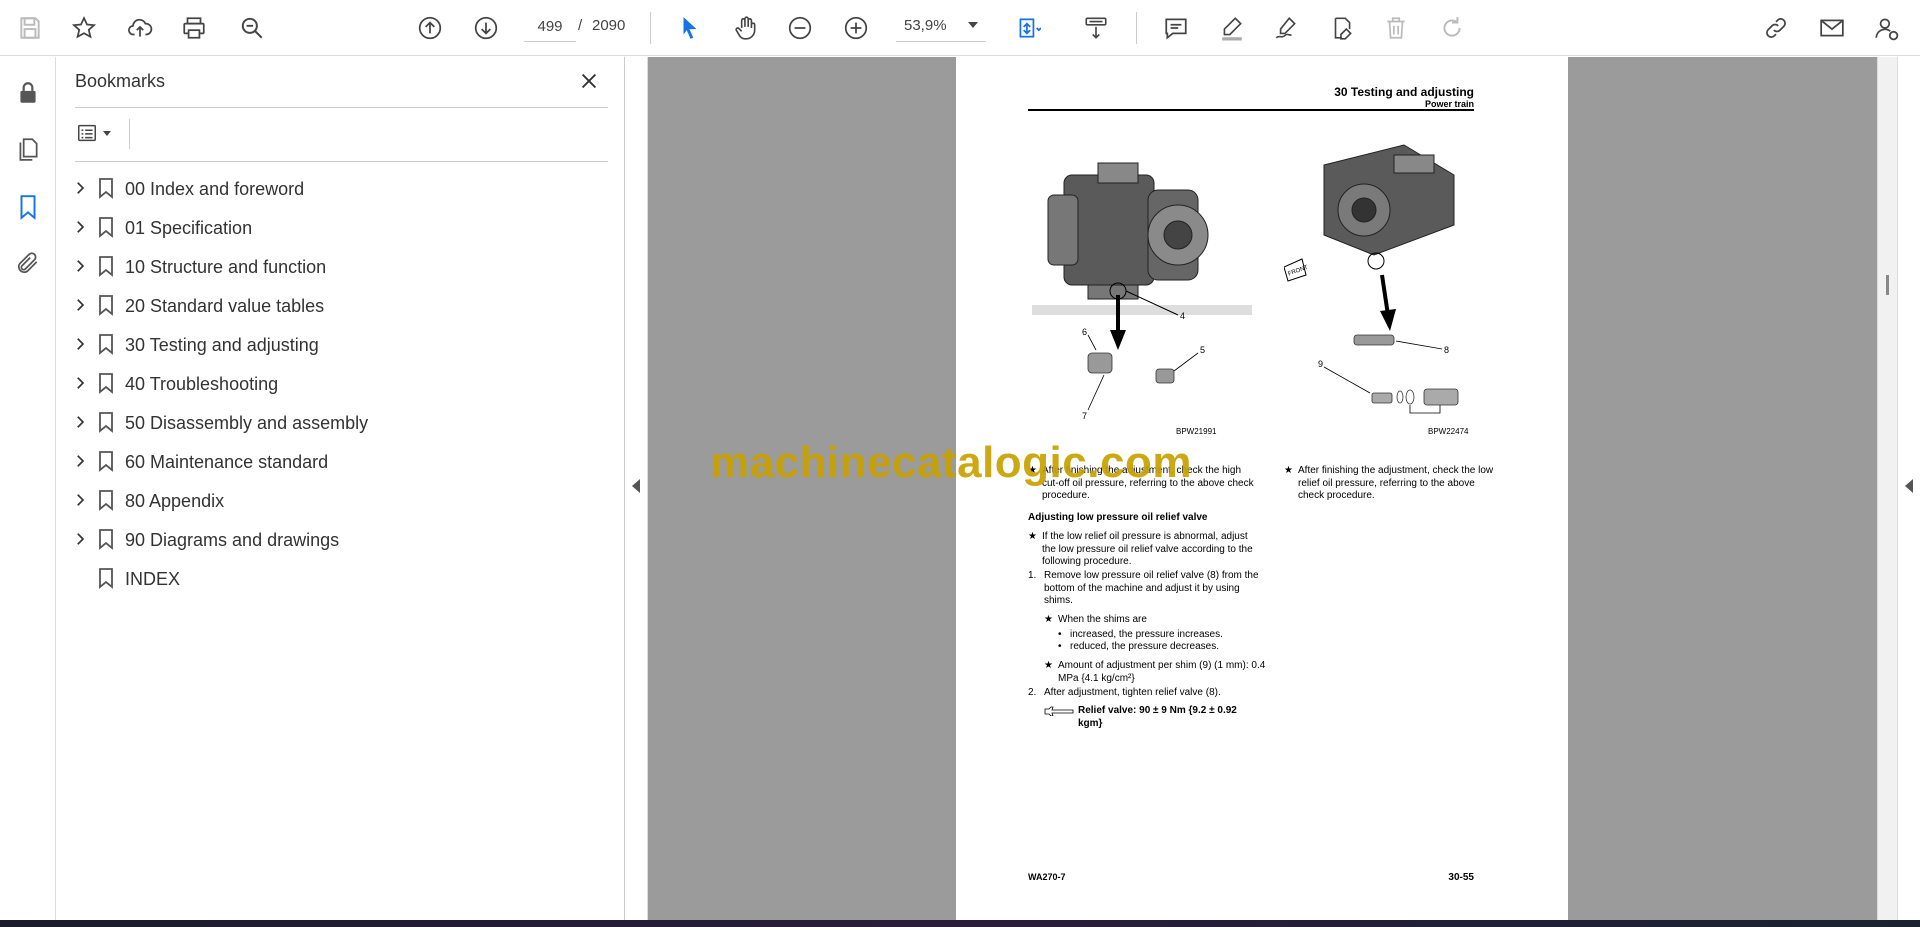  I want to click on trash-icon, so click(1396, 28).